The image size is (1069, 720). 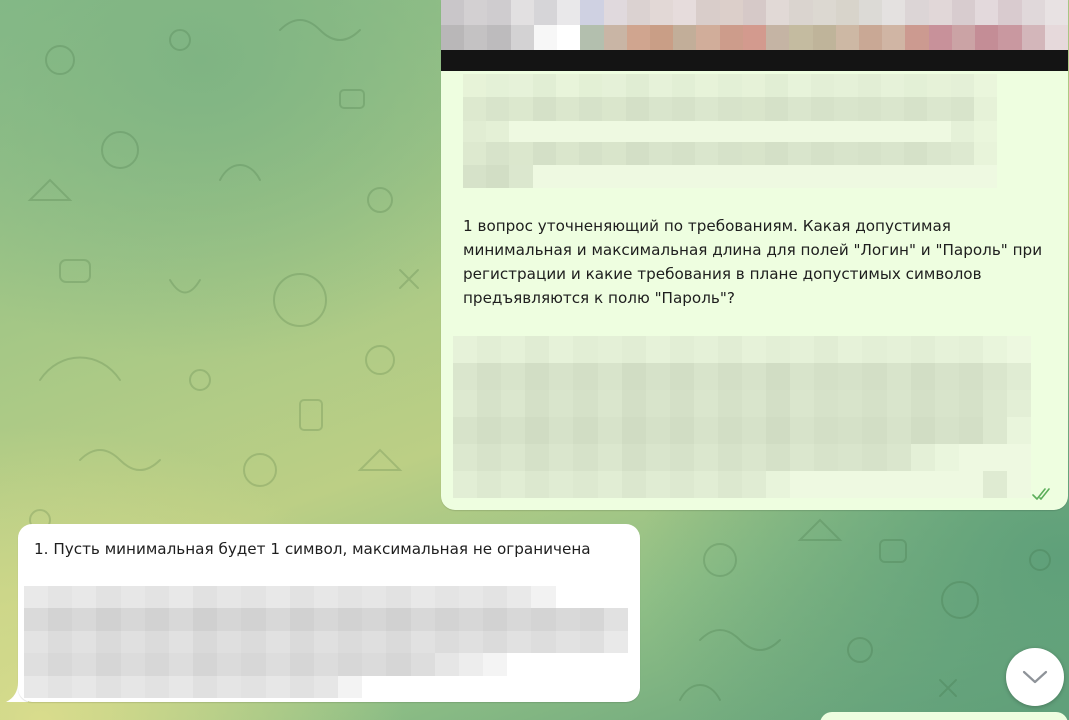 I want to click on chevron-down-icon, so click(x=1035, y=677).